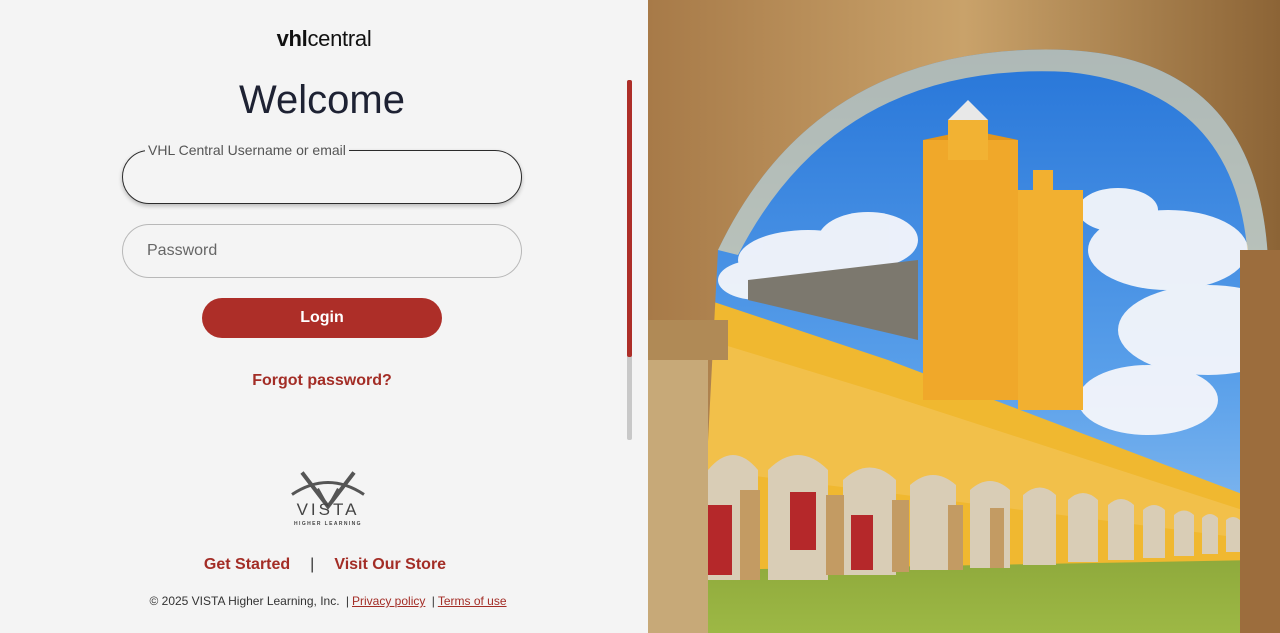 Image resolution: width=1280 pixels, height=633 pixels. I want to click on username-field-wrapper: VHL Central Username or email, so click(322, 173).